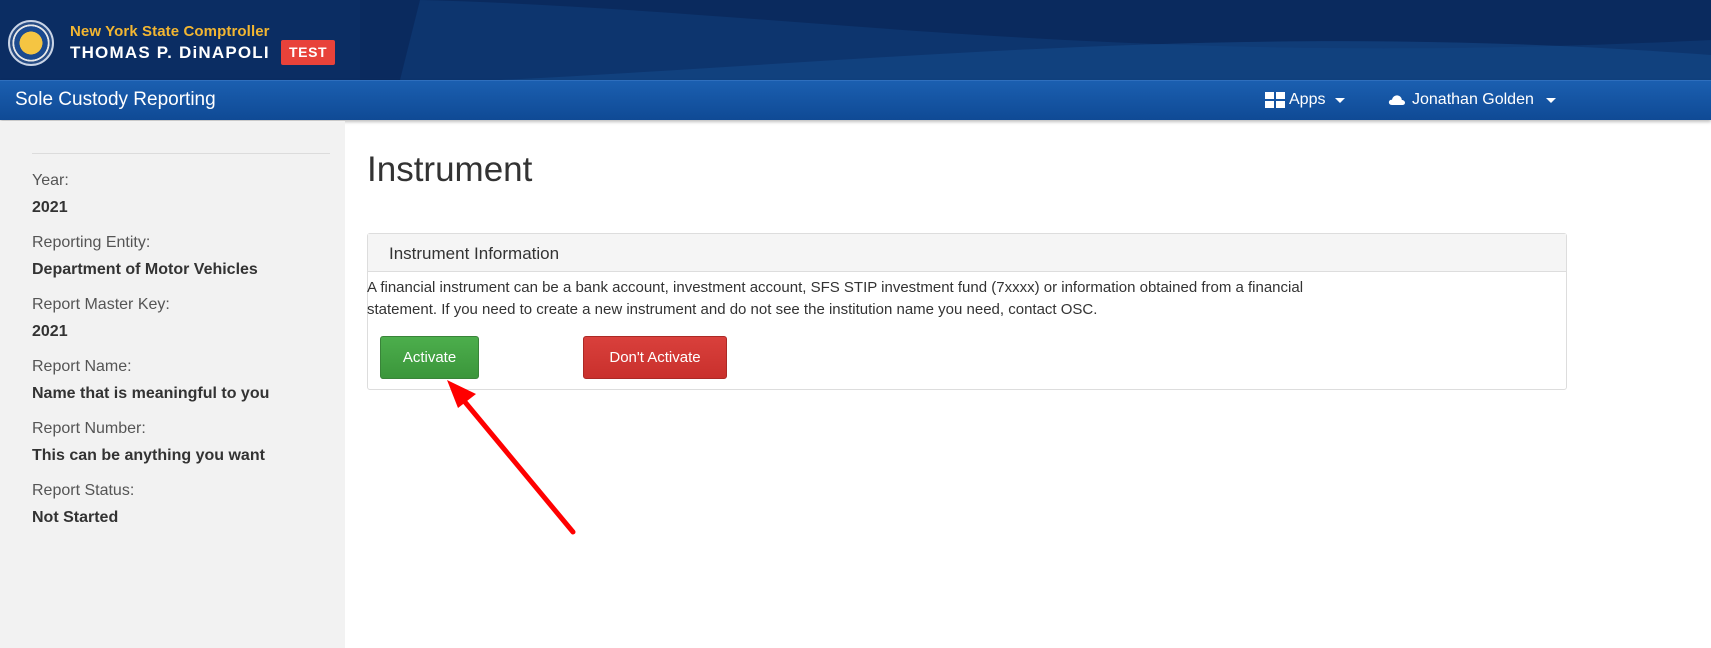 Image resolution: width=1711 pixels, height=648 pixels. Describe the element at coordinates (181, 153) in the screenshot. I see `sidebar-divider` at that location.